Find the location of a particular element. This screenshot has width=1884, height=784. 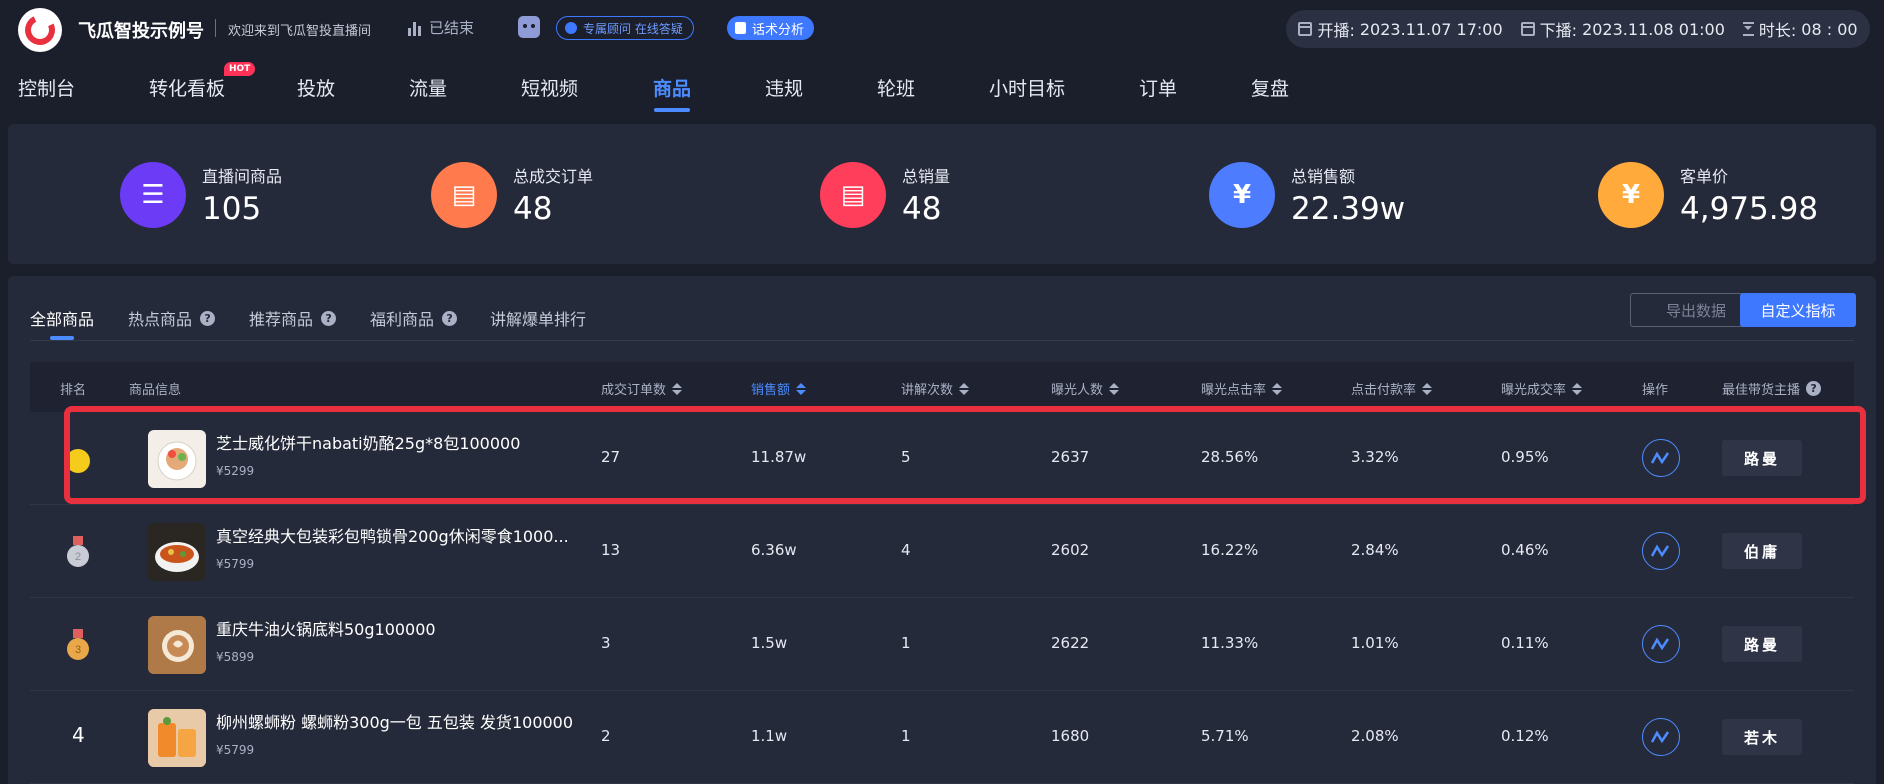

exposure-cell: 2622 is located at coordinates (1070, 643).